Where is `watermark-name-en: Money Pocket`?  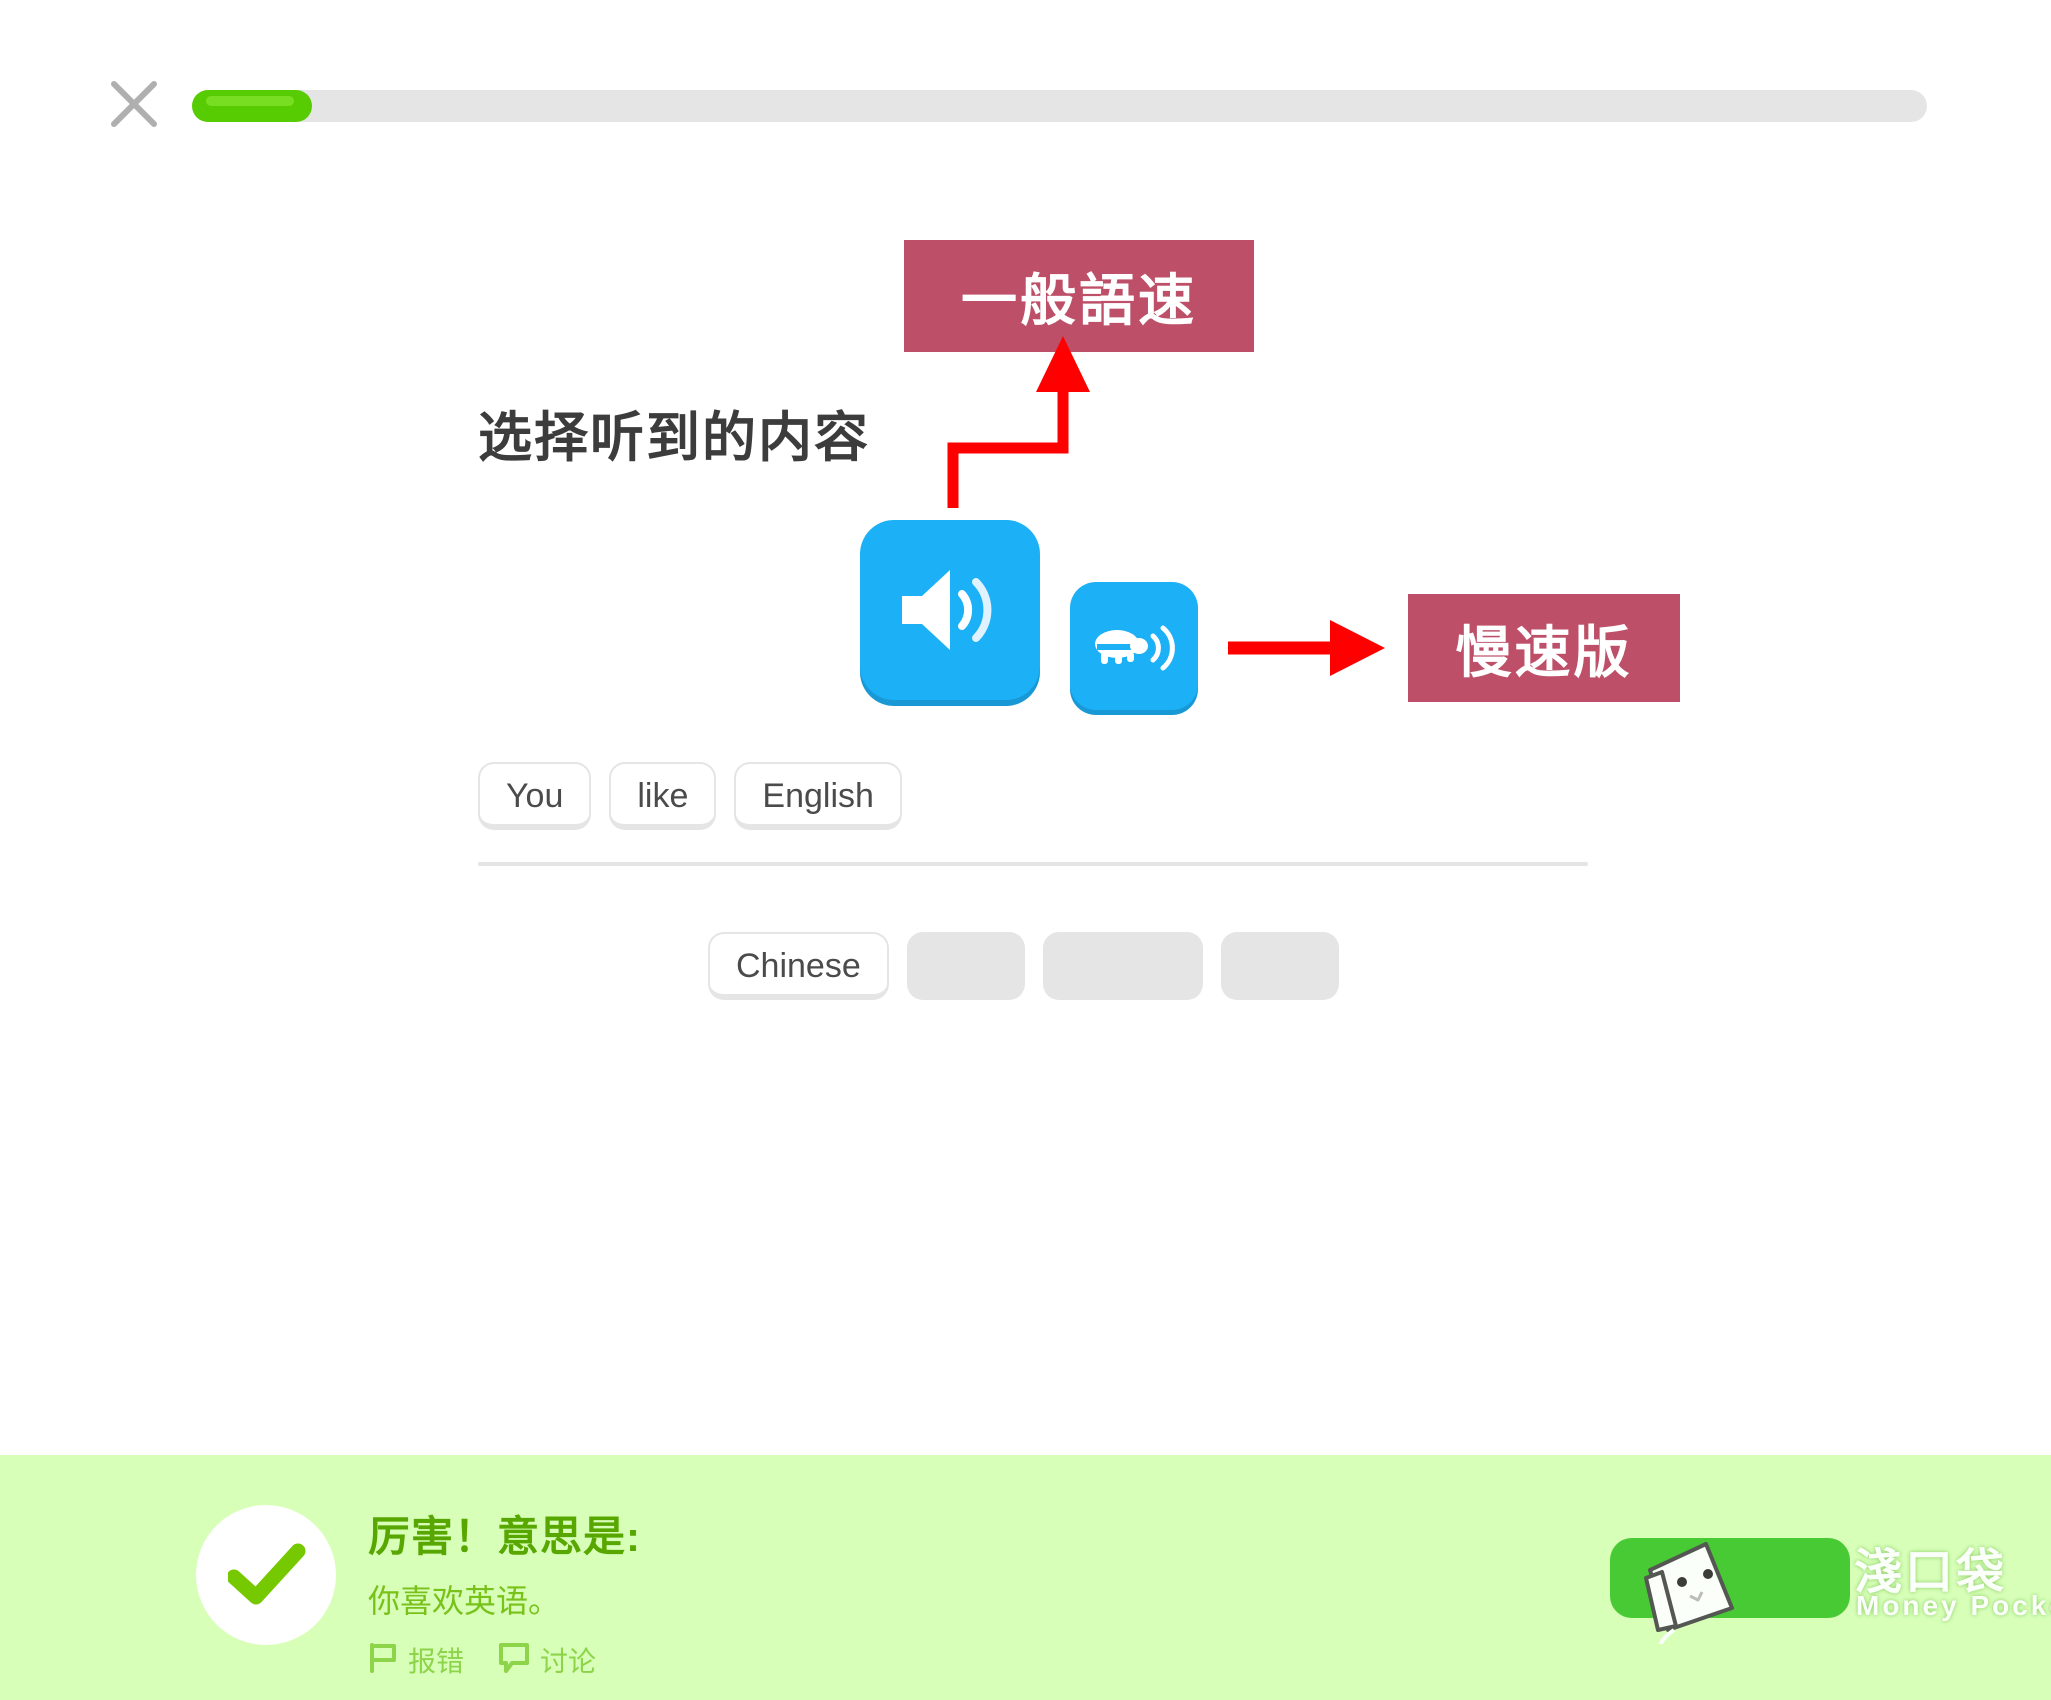
watermark-name-en: Money Pocket is located at coordinates (1953, 1605).